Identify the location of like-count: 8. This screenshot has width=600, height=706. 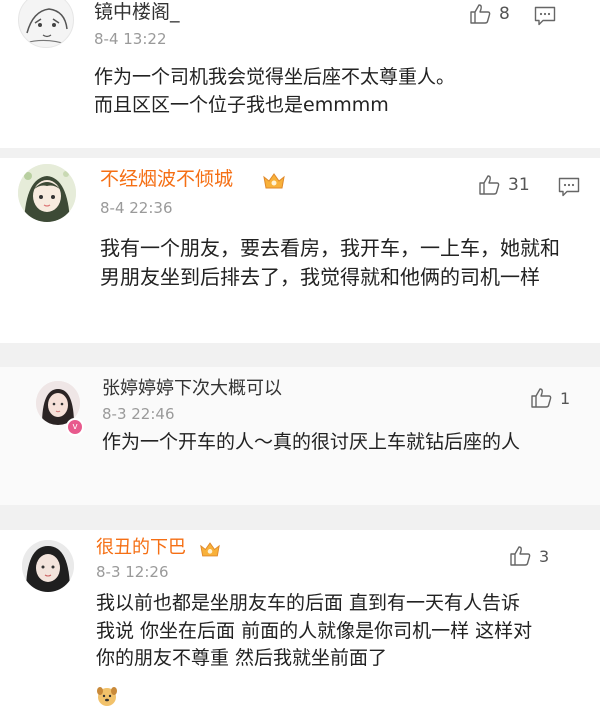
(504, 14).